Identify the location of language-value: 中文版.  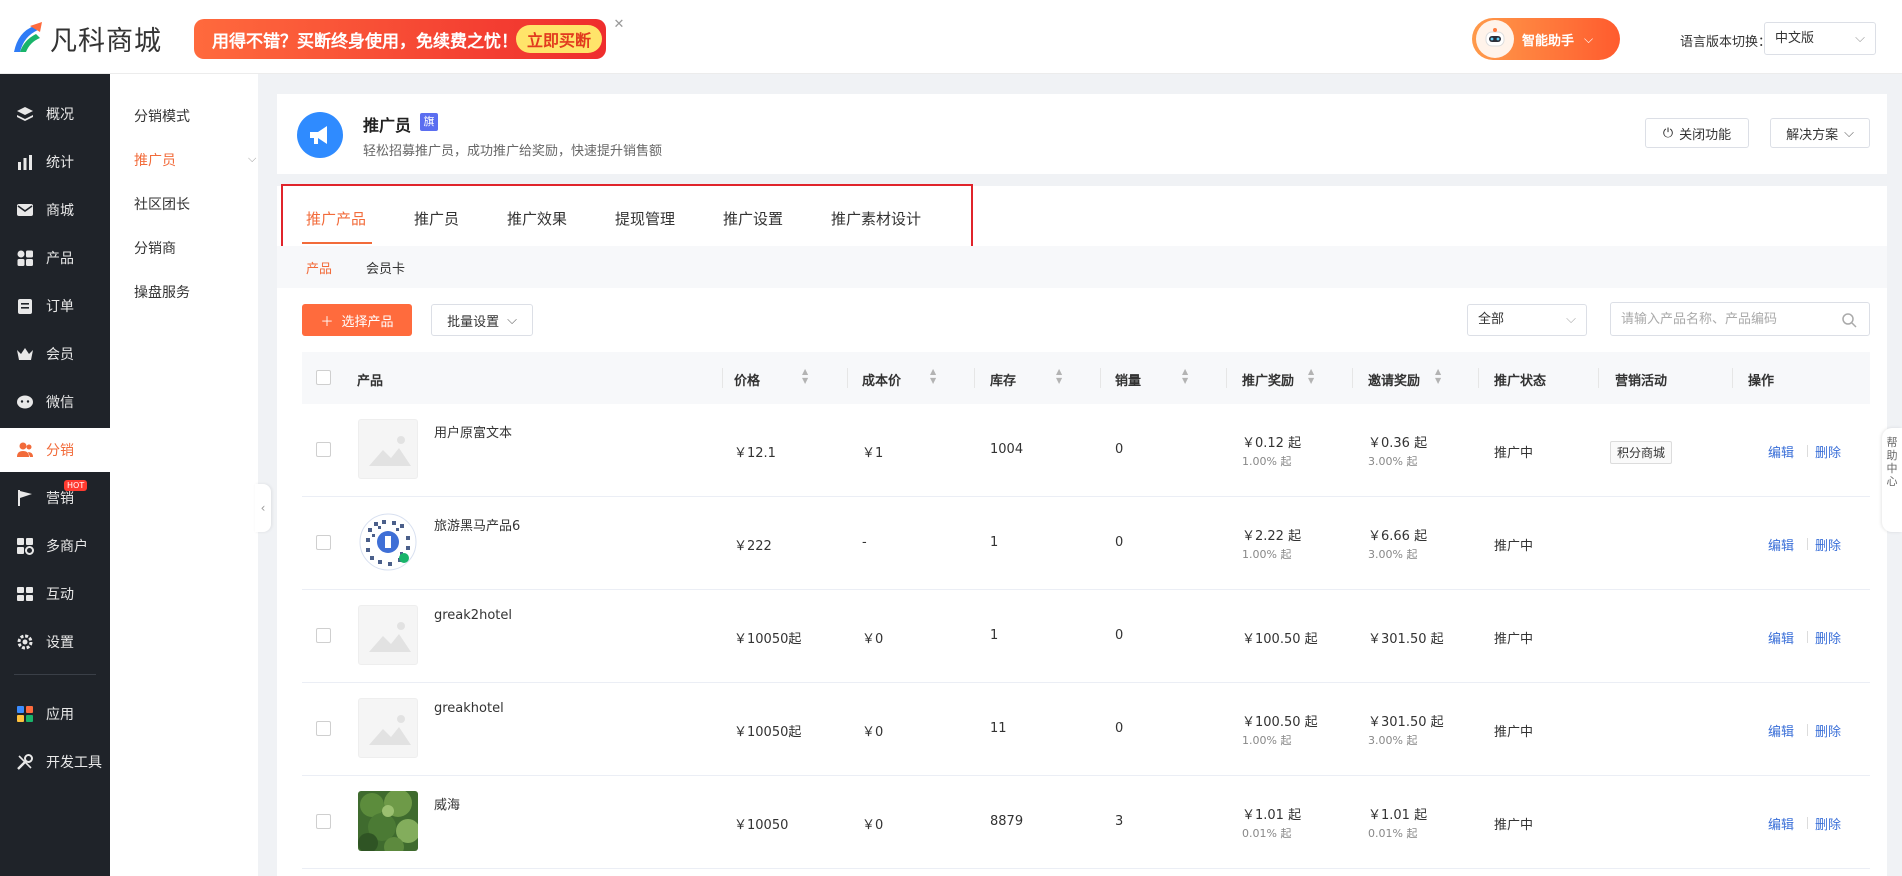
(1795, 38).